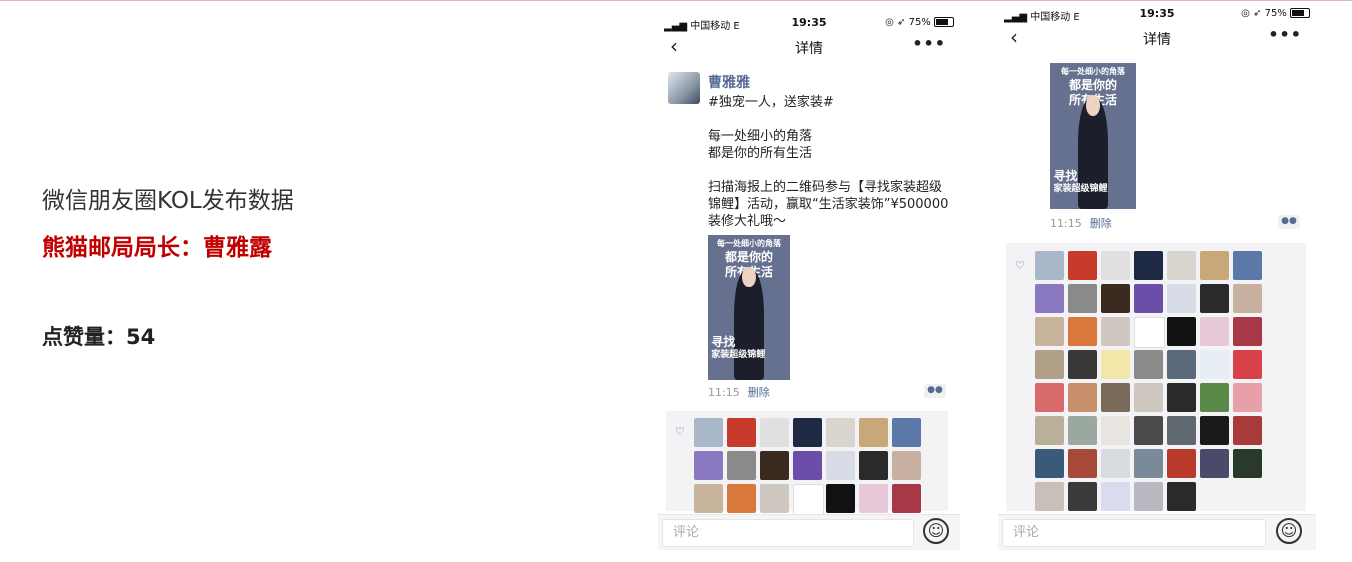 Image resolution: width=1352 pixels, height=562 pixels. I want to click on post-meta: 11:15 删除, so click(1081, 223).